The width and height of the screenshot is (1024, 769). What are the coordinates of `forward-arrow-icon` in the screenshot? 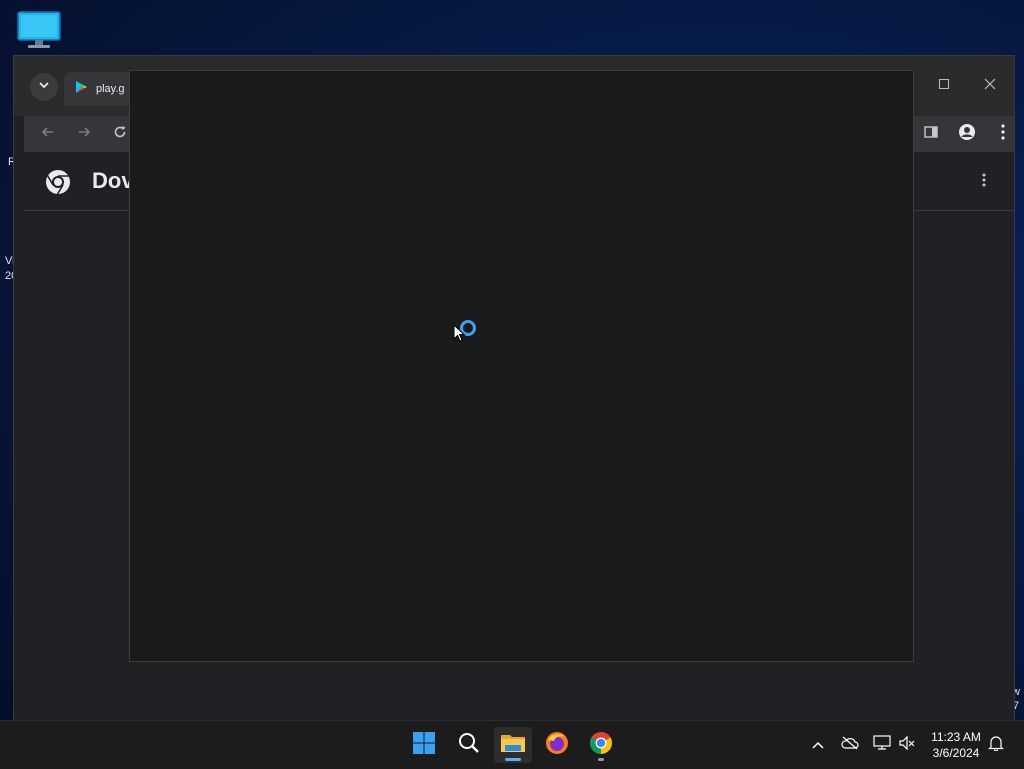 It's located at (84, 134).